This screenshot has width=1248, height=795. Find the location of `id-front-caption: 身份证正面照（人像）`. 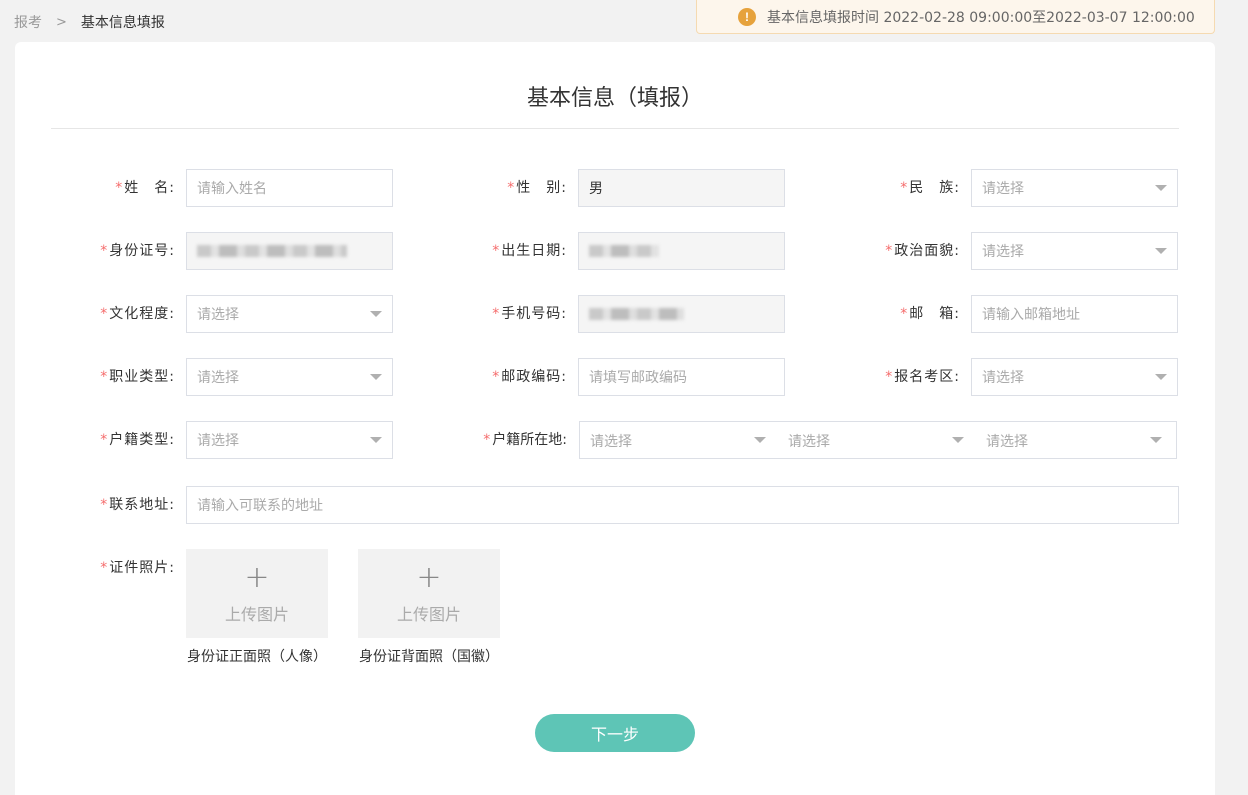

id-front-caption: 身份证正面照（人像） is located at coordinates (257, 657).